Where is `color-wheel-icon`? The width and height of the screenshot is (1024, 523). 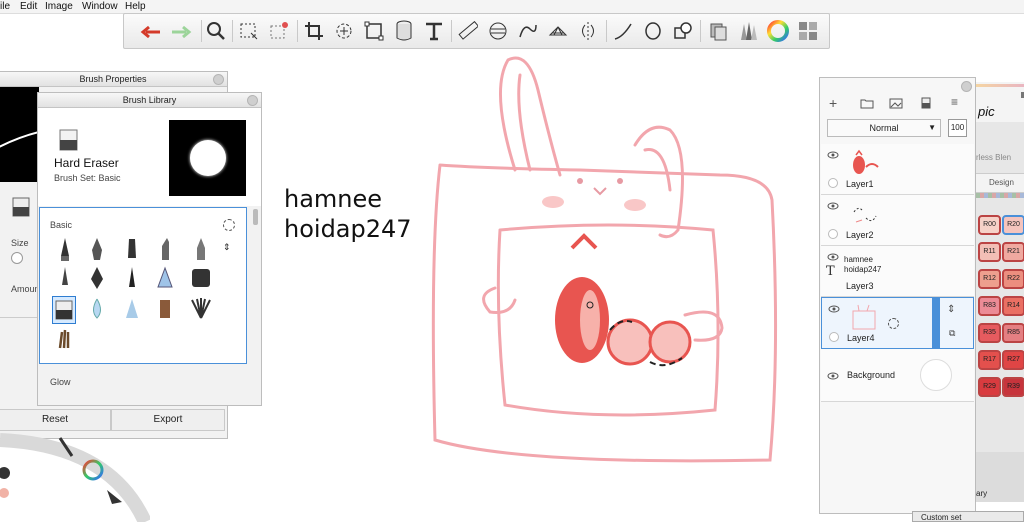
color-wheel-icon is located at coordinates (778, 31).